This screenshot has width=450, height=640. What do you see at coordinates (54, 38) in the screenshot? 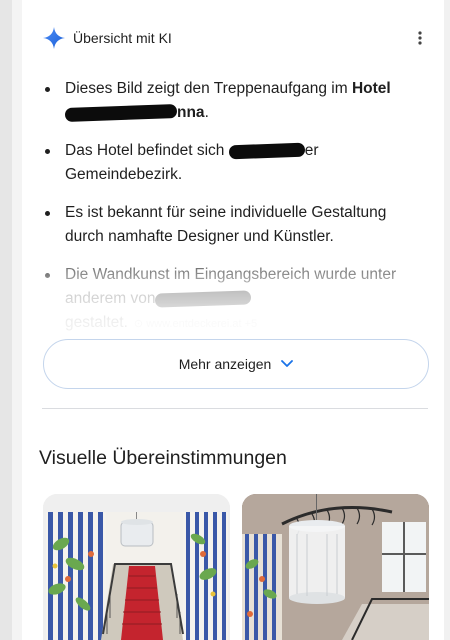
I see `gemini-sparkle-icon` at bounding box center [54, 38].